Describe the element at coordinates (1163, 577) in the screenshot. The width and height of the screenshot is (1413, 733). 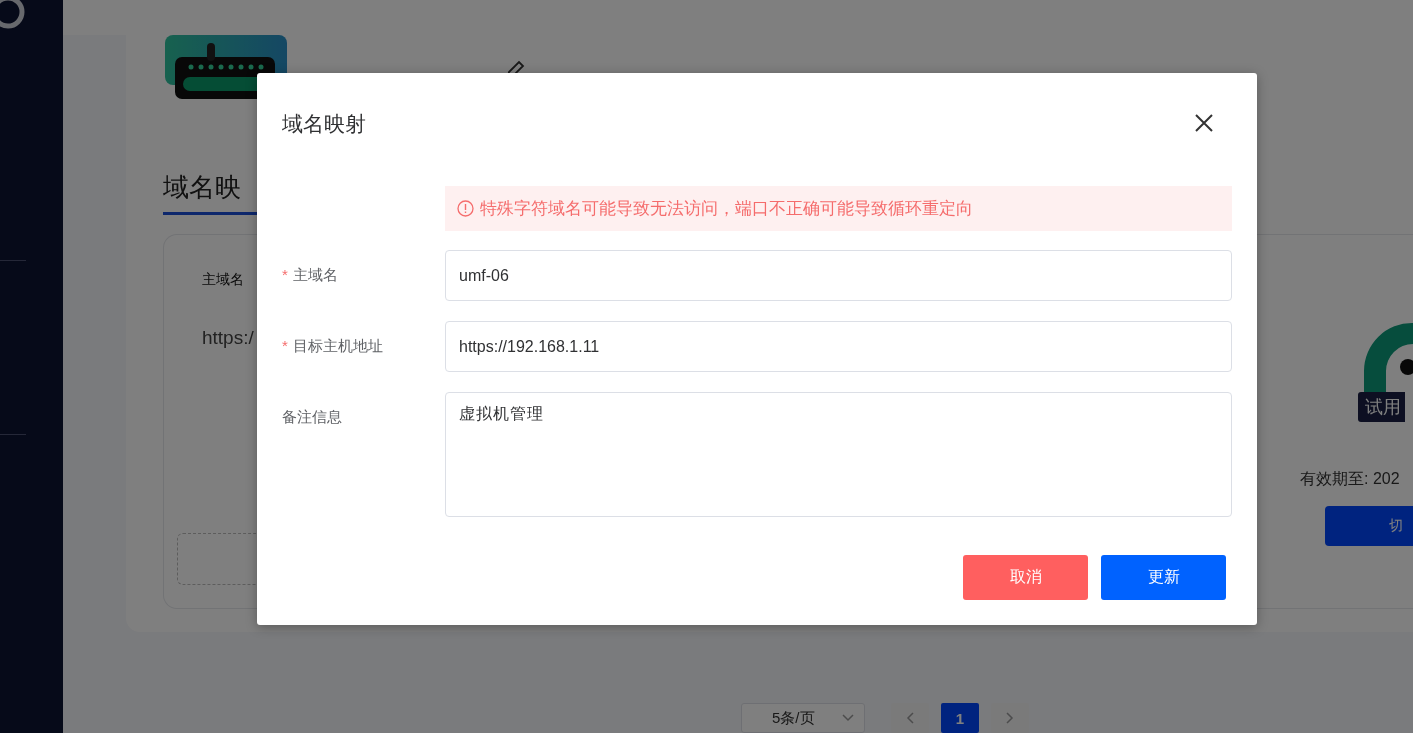
I see `update-button: 更新` at that location.